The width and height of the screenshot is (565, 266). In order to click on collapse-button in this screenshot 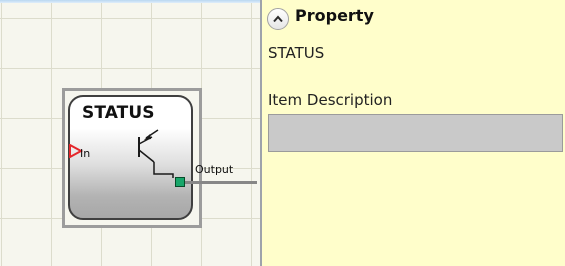, I will do `click(278, 19)`.